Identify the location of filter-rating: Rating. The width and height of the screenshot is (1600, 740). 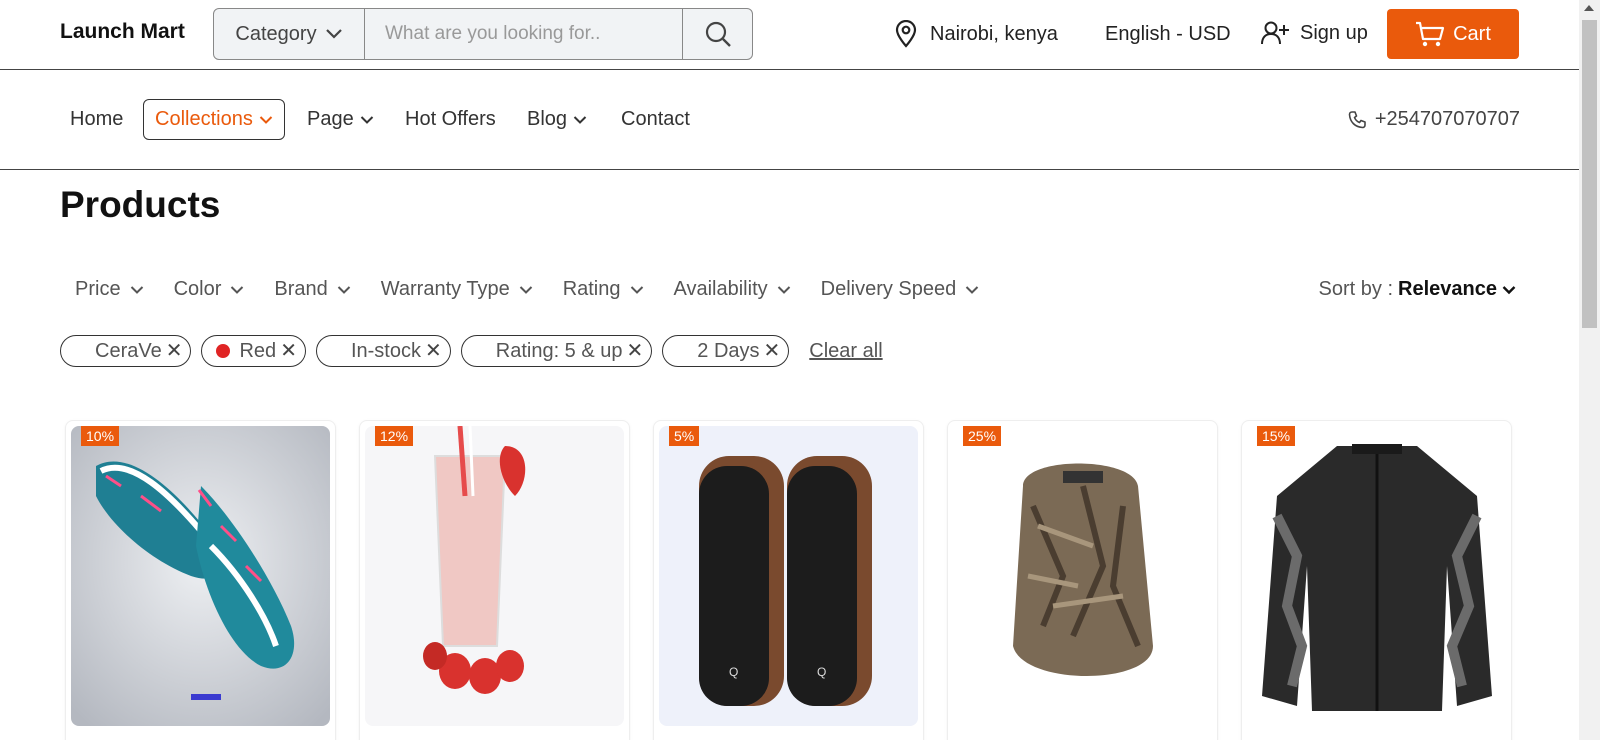
(603, 289).